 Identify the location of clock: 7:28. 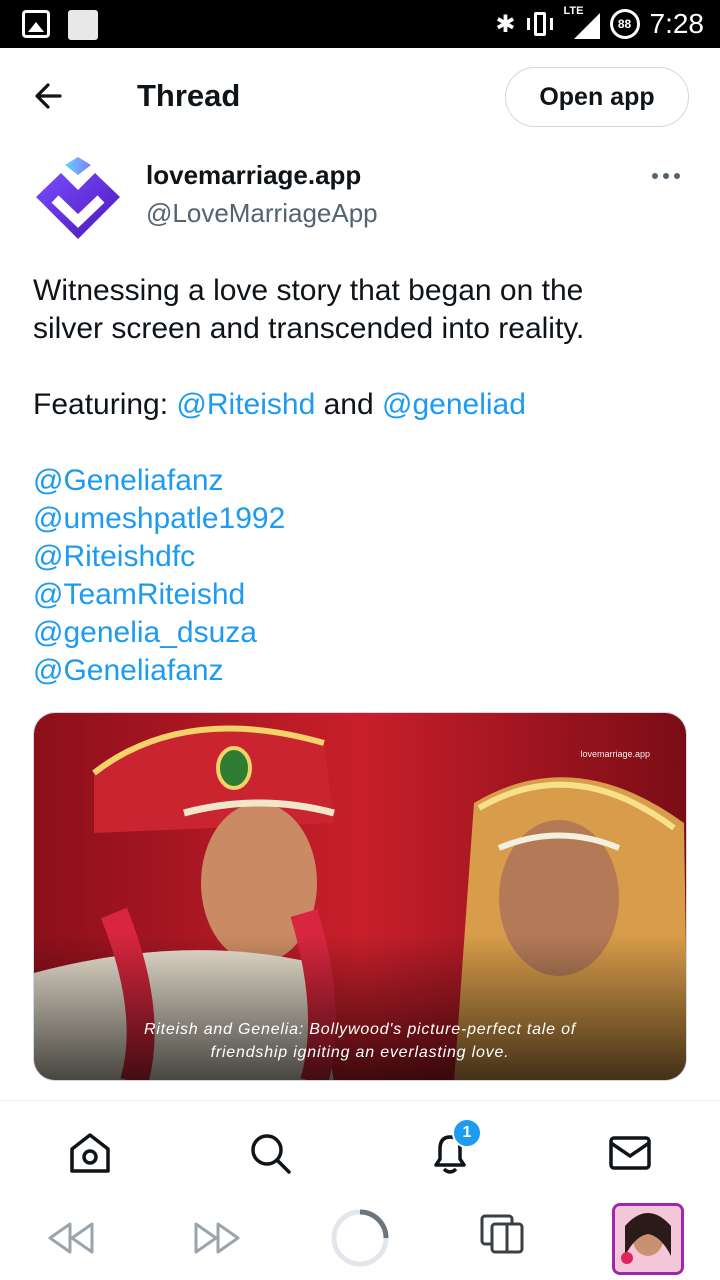
(677, 23).